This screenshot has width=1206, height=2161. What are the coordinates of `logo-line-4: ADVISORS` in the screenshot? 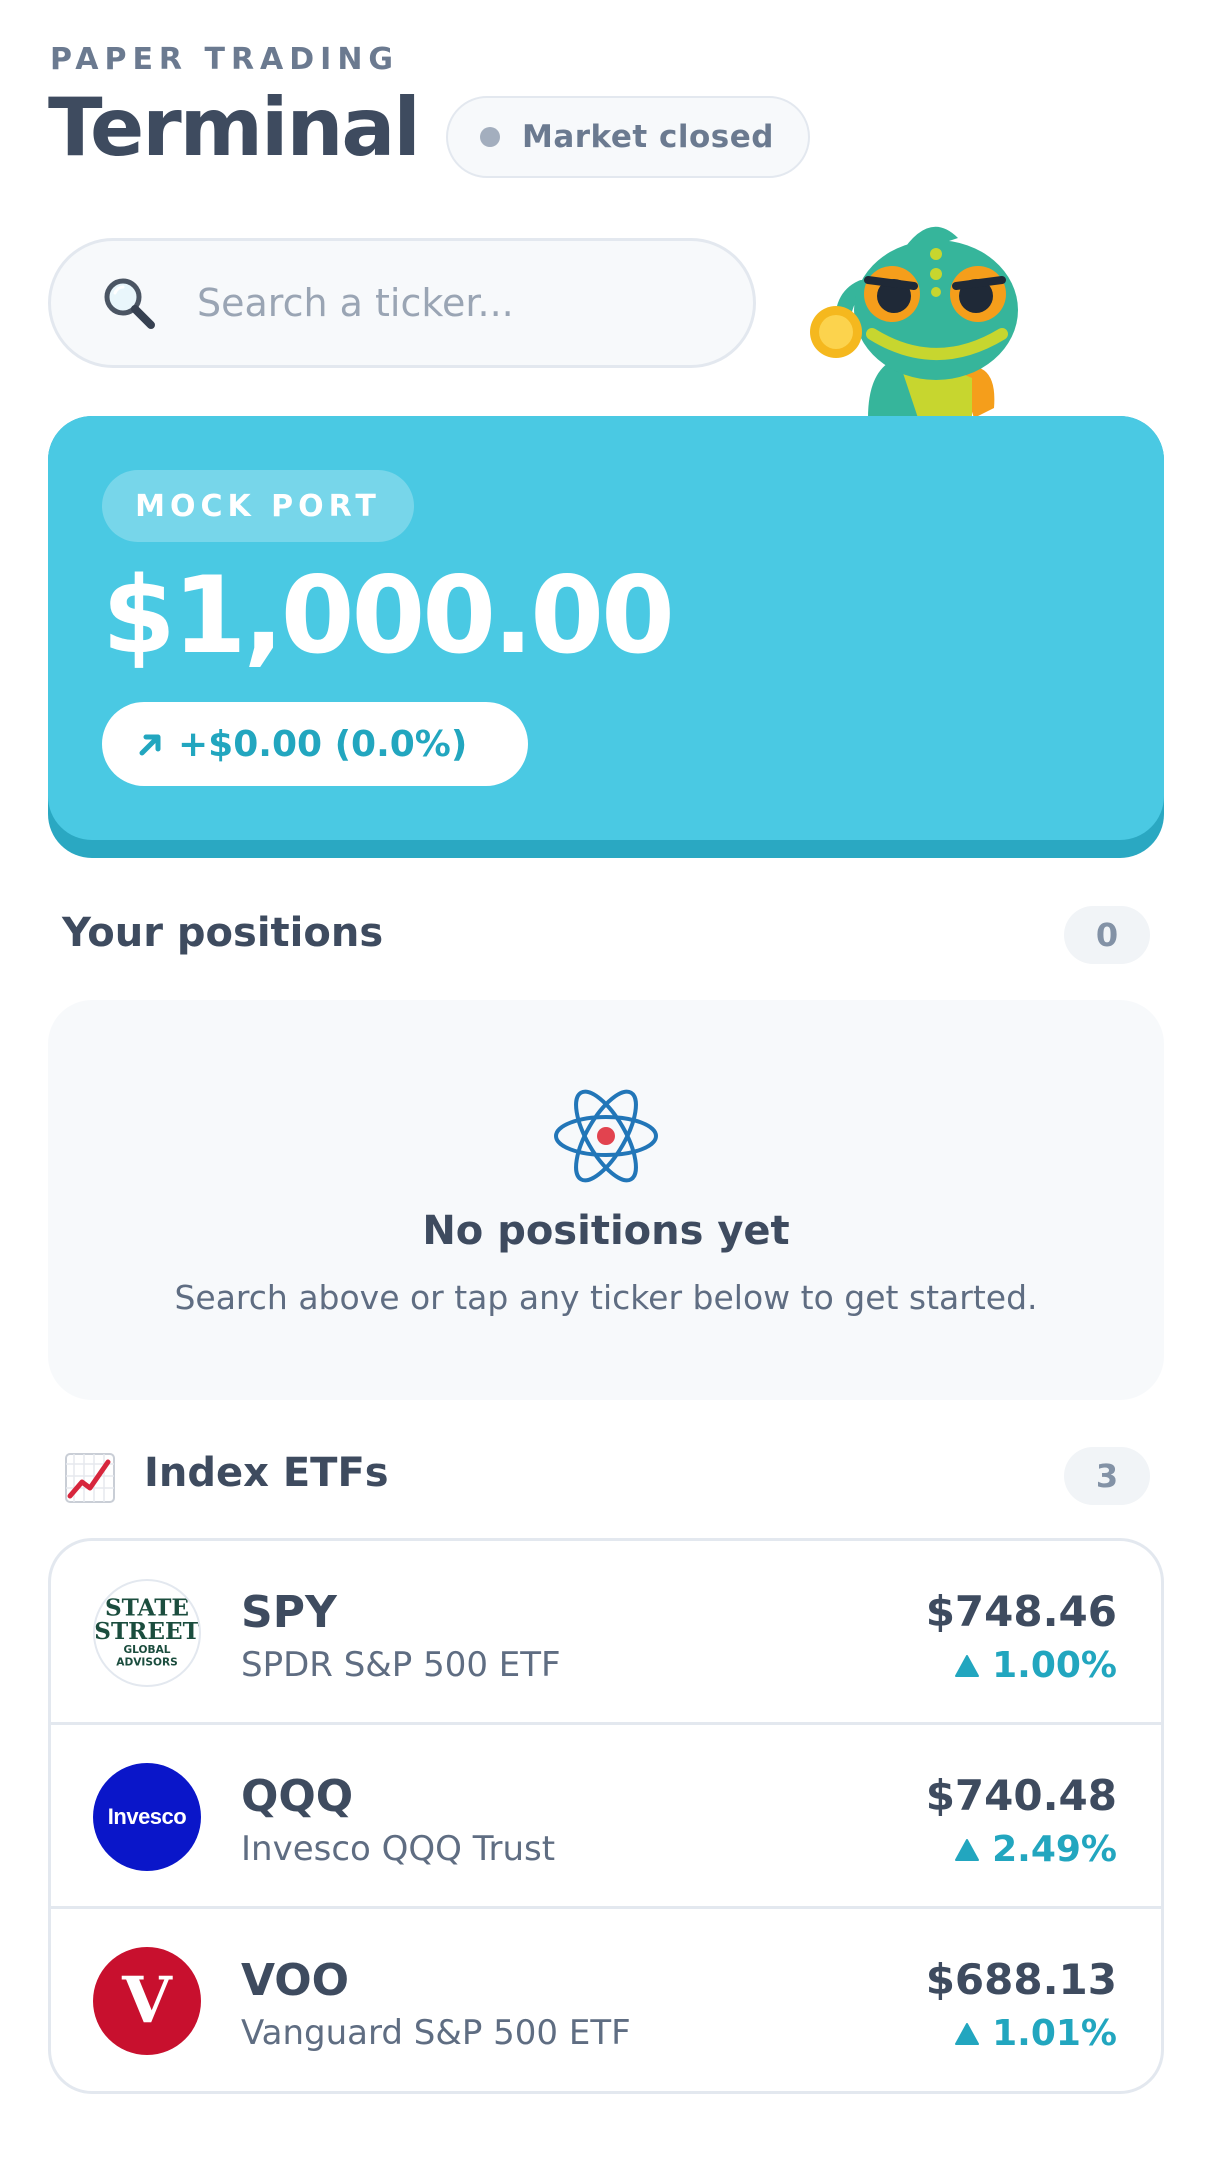 It's located at (146, 1663).